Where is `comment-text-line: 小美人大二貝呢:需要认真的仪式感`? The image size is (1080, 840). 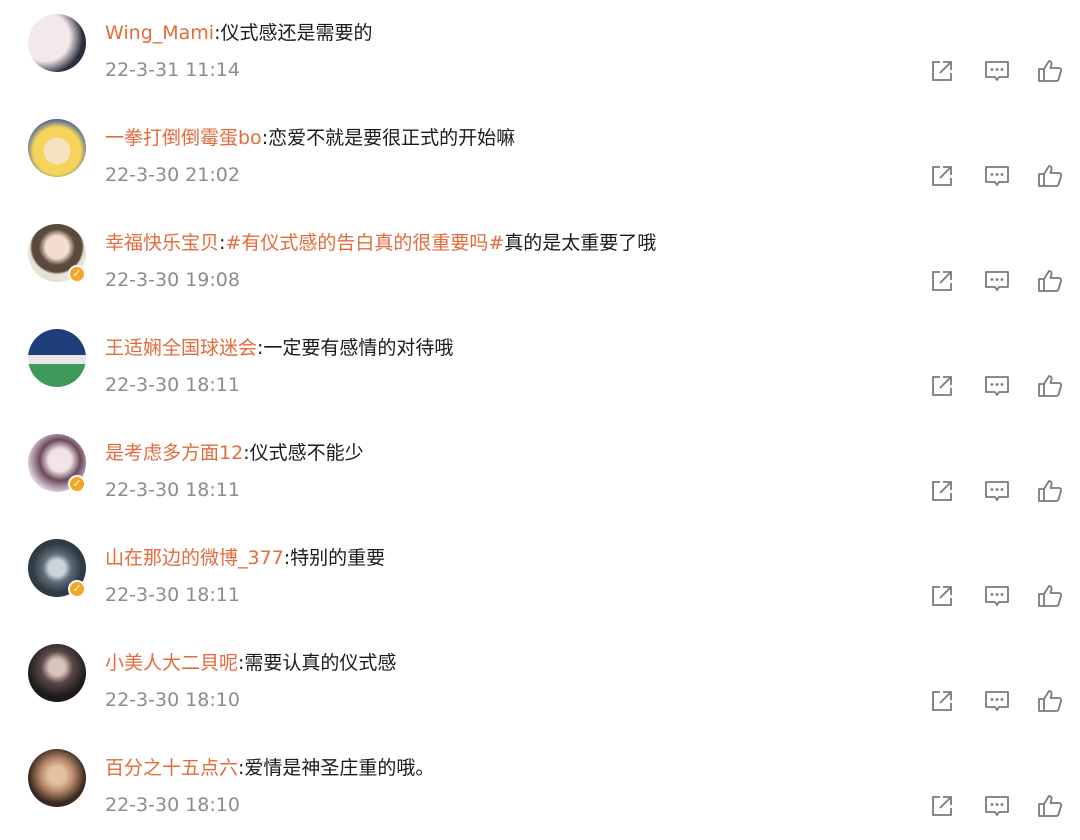 comment-text-line: 小美人大二貝呢:需要认真的仪式感 is located at coordinates (250, 663).